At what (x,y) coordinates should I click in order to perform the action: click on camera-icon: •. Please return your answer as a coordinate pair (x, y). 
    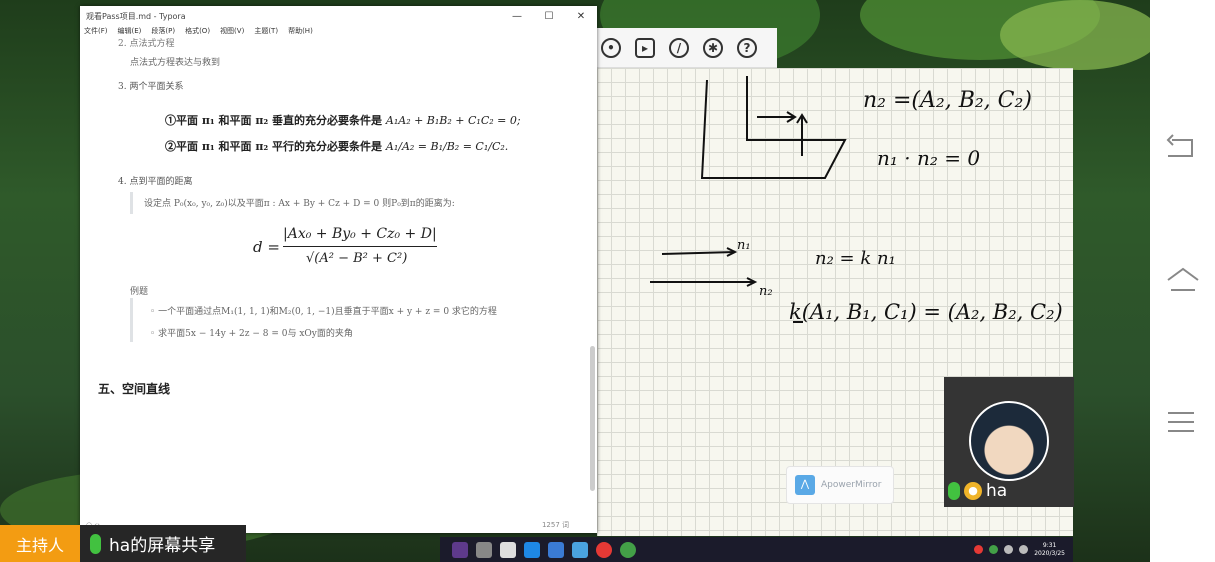
    Looking at the image, I should click on (611, 47).